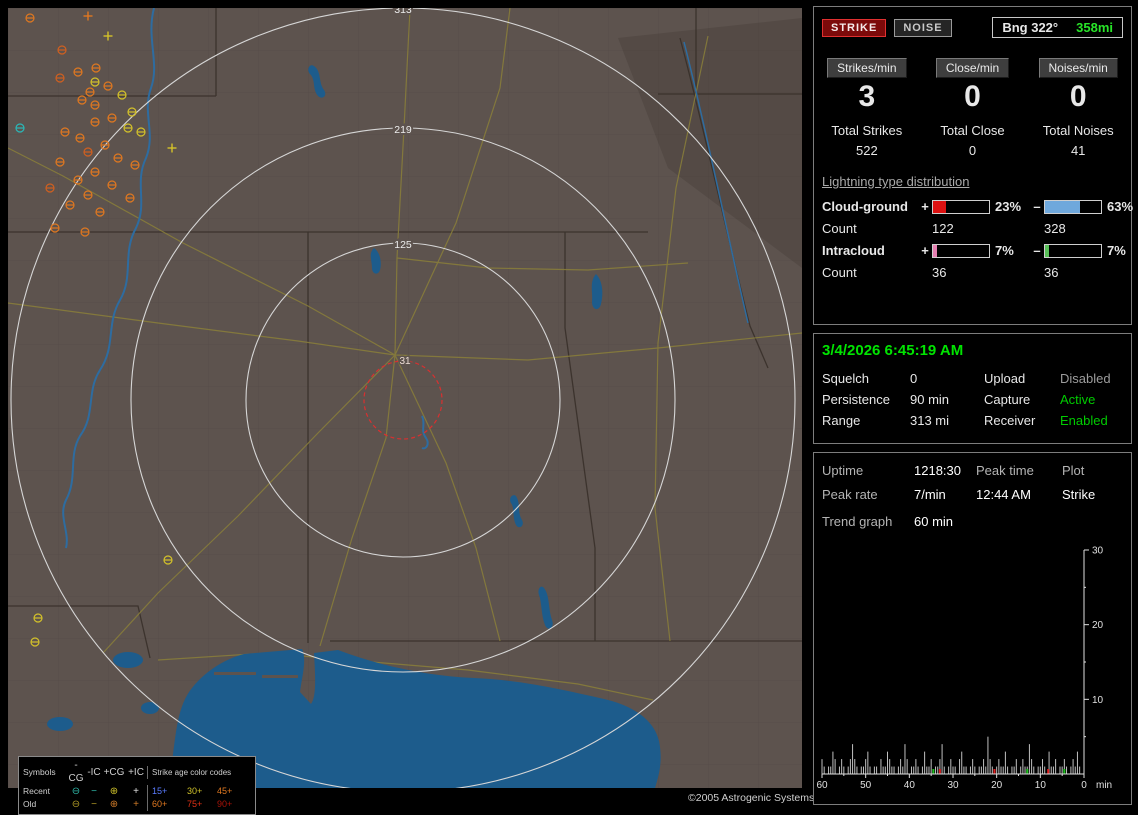 The width and height of the screenshot is (1138, 815). Describe the element at coordinates (943, 228) in the screenshot. I see `cg-positive-count: 122` at that location.